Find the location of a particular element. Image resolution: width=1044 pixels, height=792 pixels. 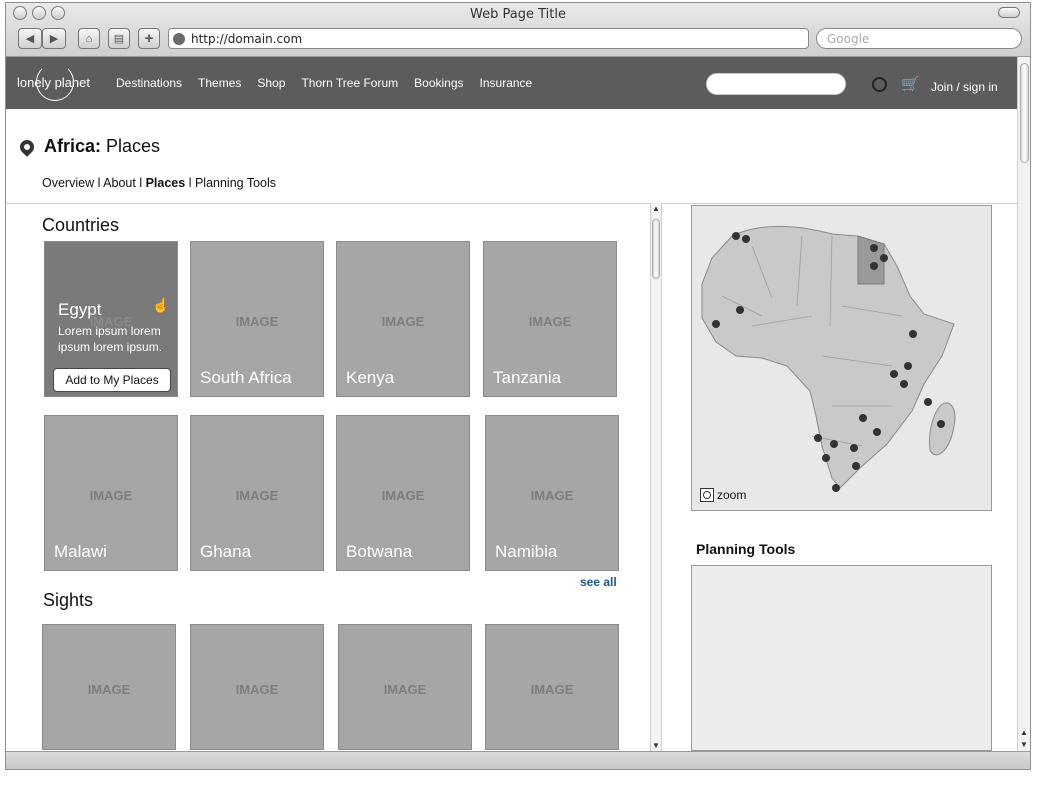

location-pin-icon is located at coordinates (27, 146).